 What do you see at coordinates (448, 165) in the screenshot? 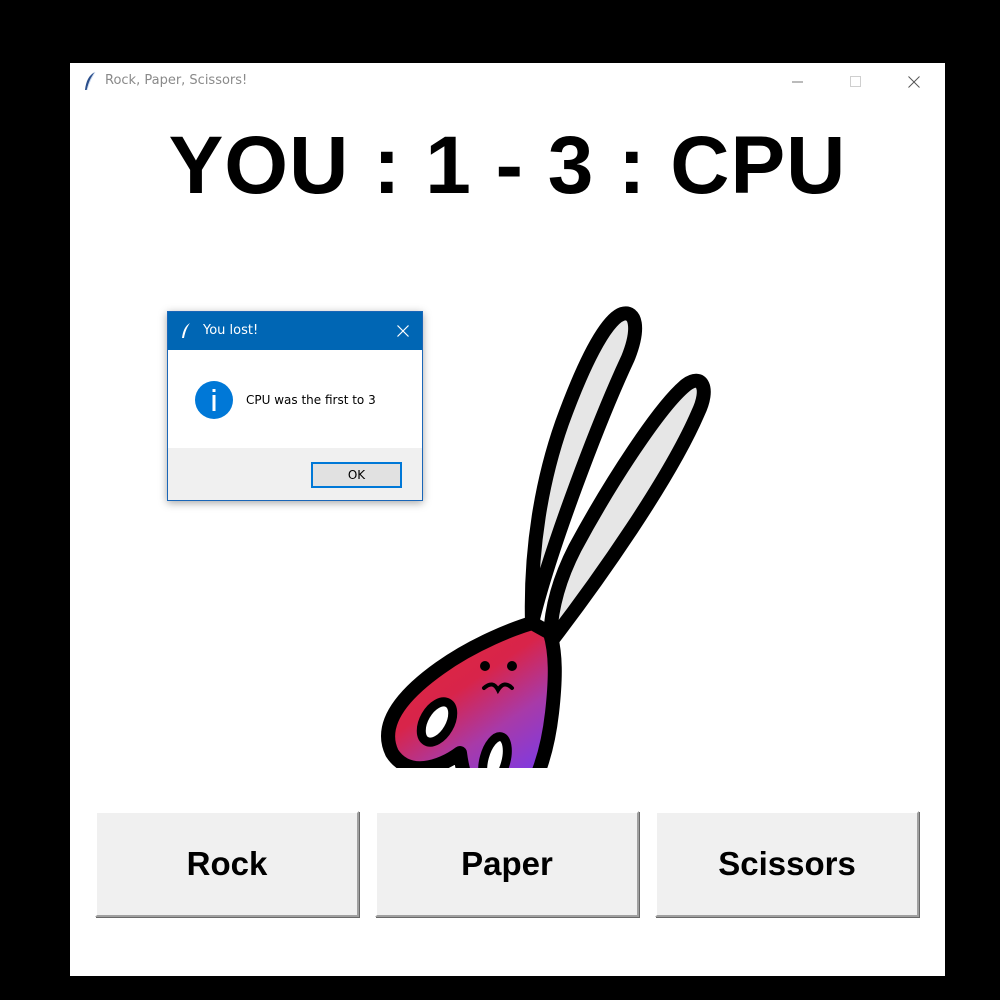
I see `player-score: 1` at bounding box center [448, 165].